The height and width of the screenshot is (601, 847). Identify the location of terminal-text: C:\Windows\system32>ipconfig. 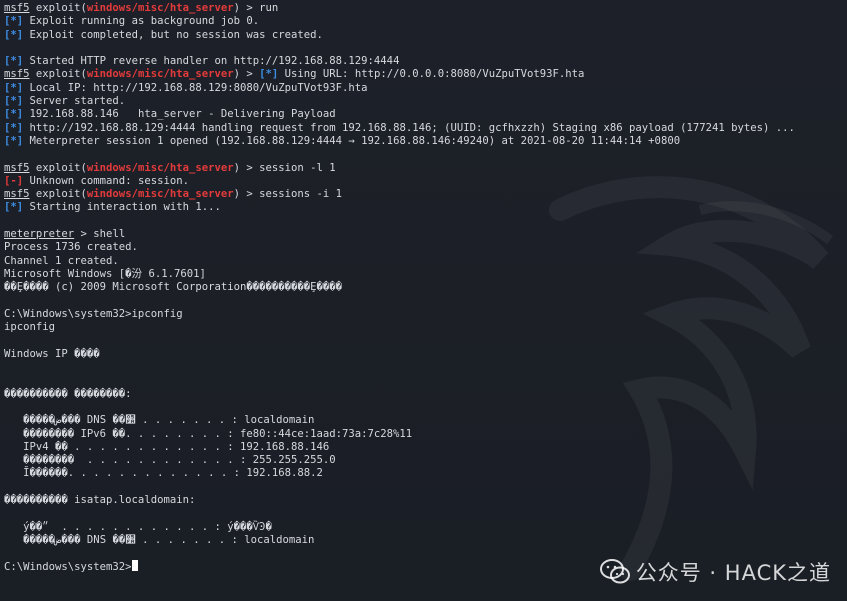
(93, 313).